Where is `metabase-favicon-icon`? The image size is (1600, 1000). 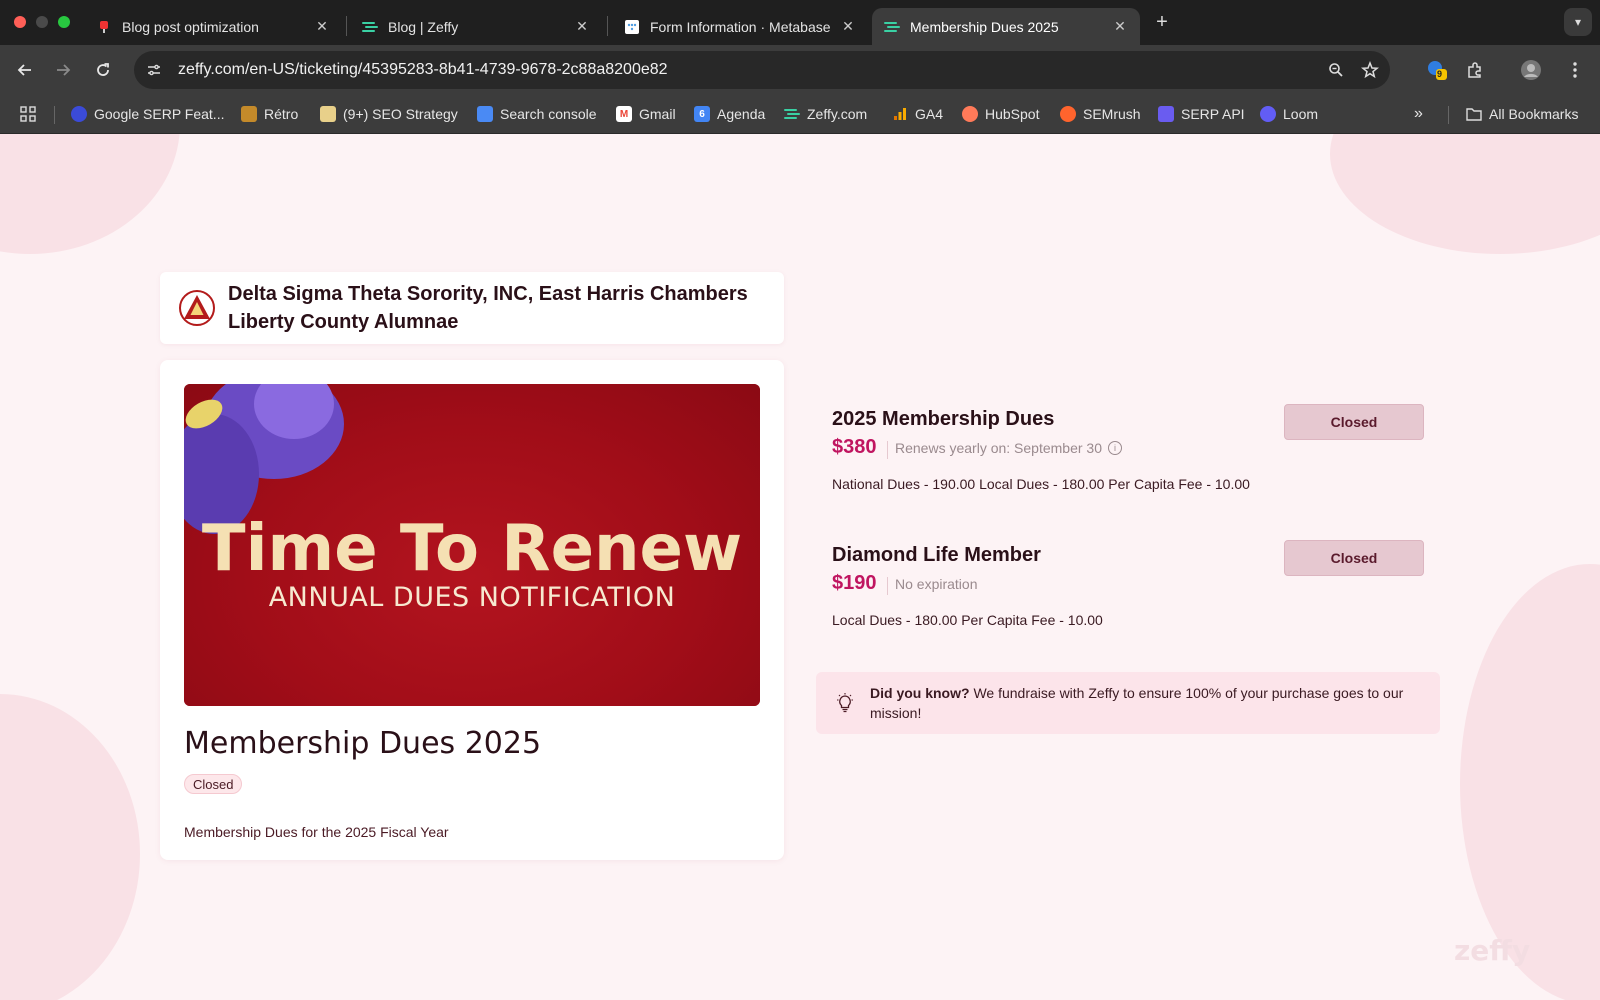 metabase-favicon-icon is located at coordinates (632, 27).